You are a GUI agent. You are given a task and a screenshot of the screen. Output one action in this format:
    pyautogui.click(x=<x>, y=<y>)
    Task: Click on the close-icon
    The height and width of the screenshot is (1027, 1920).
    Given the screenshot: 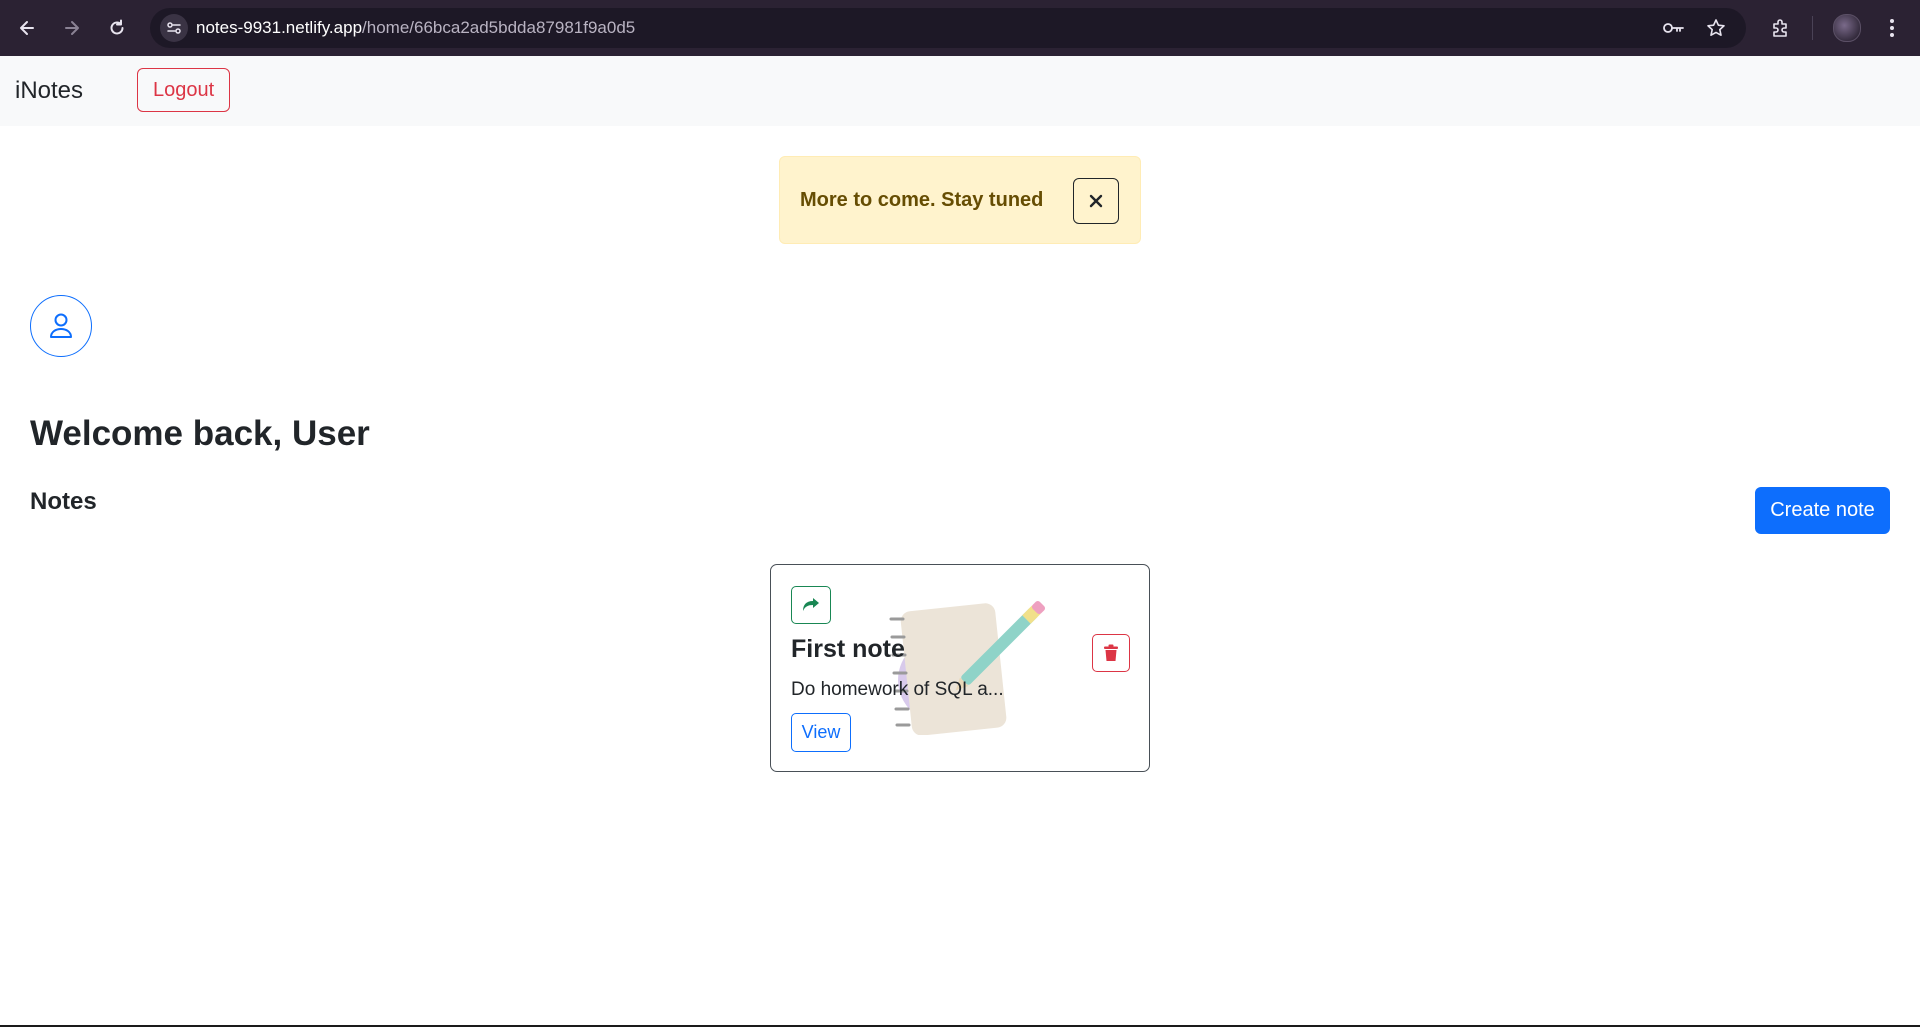 What is the action you would take?
    pyautogui.click(x=1096, y=201)
    